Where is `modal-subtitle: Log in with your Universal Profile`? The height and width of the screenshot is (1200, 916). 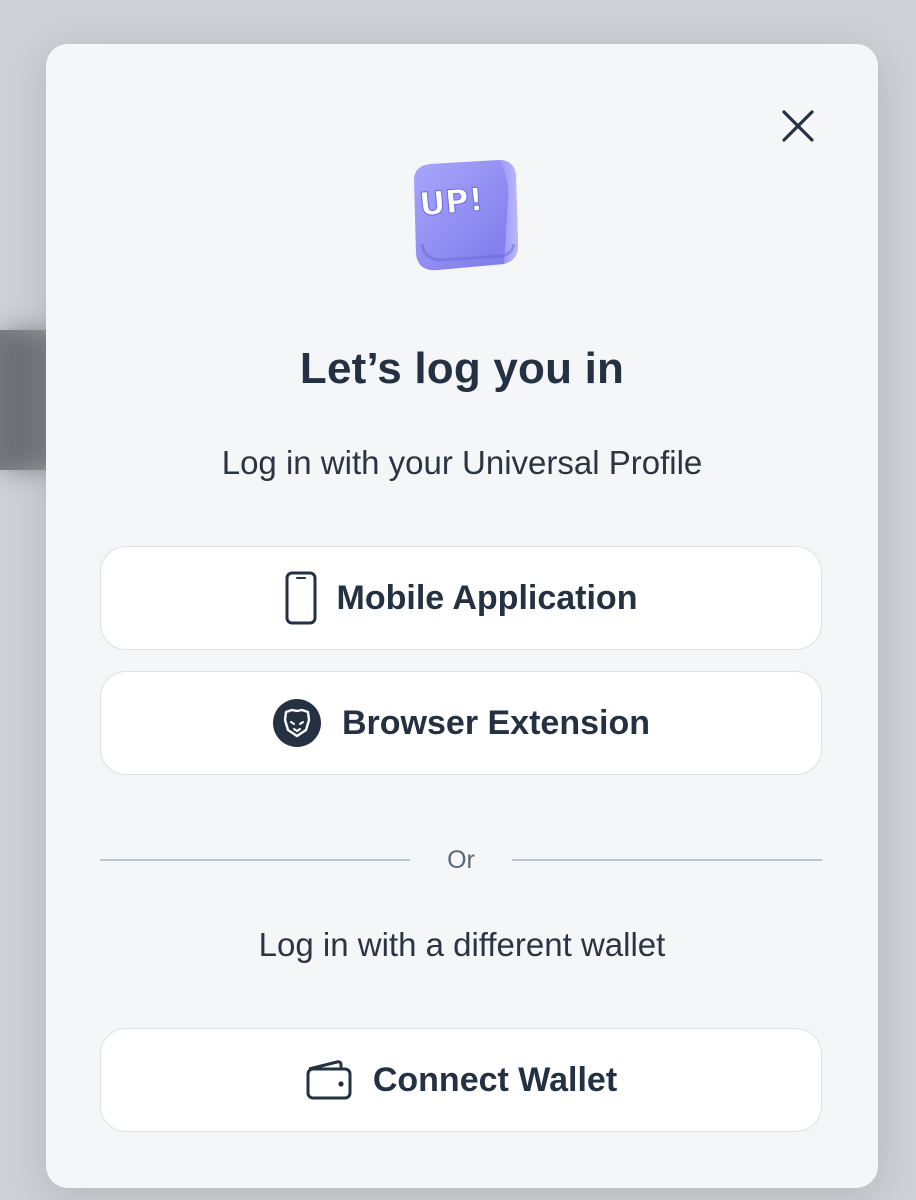 modal-subtitle: Log in with your Universal Profile is located at coordinates (462, 462).